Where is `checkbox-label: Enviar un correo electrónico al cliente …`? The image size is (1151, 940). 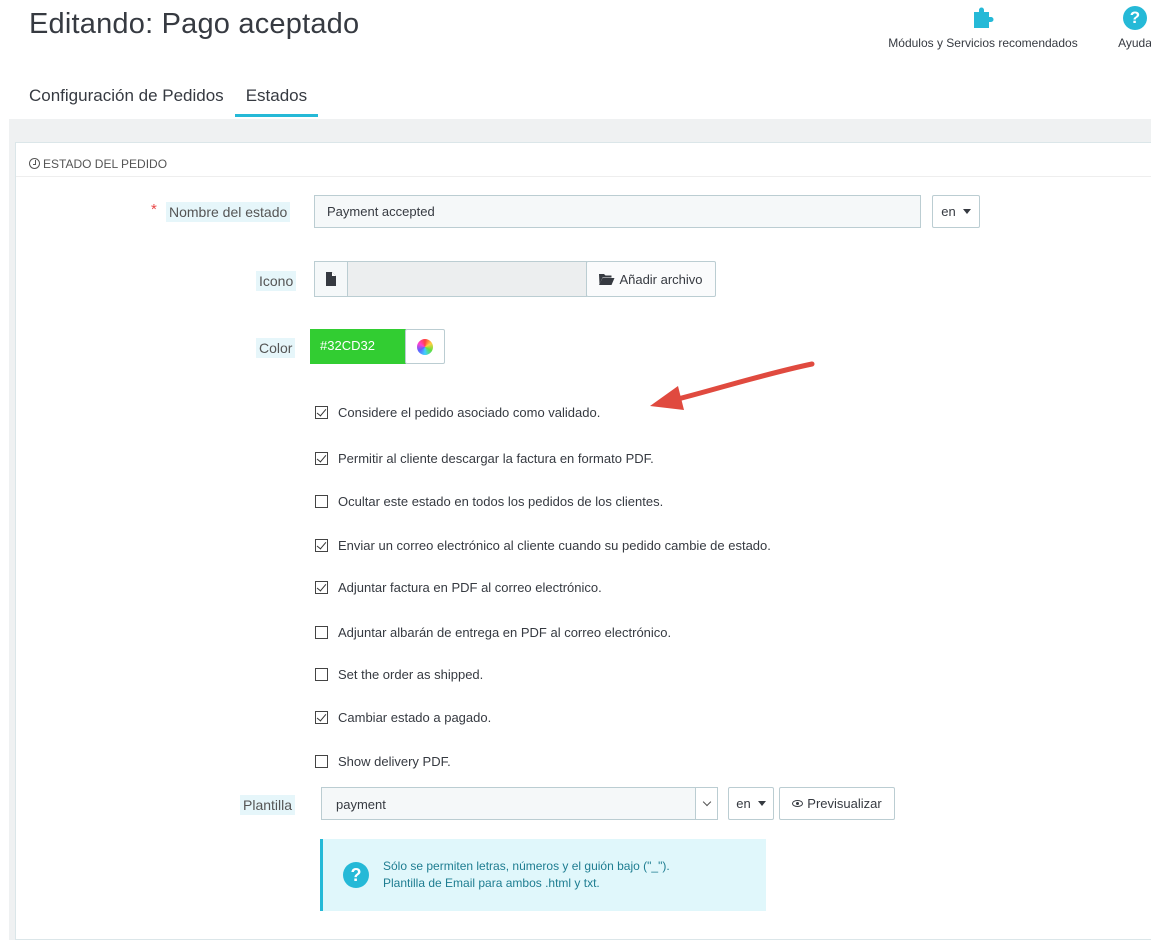 checkbox-label: Enviar un correo electrónico al cliente … is located at coordinates (554, 545).